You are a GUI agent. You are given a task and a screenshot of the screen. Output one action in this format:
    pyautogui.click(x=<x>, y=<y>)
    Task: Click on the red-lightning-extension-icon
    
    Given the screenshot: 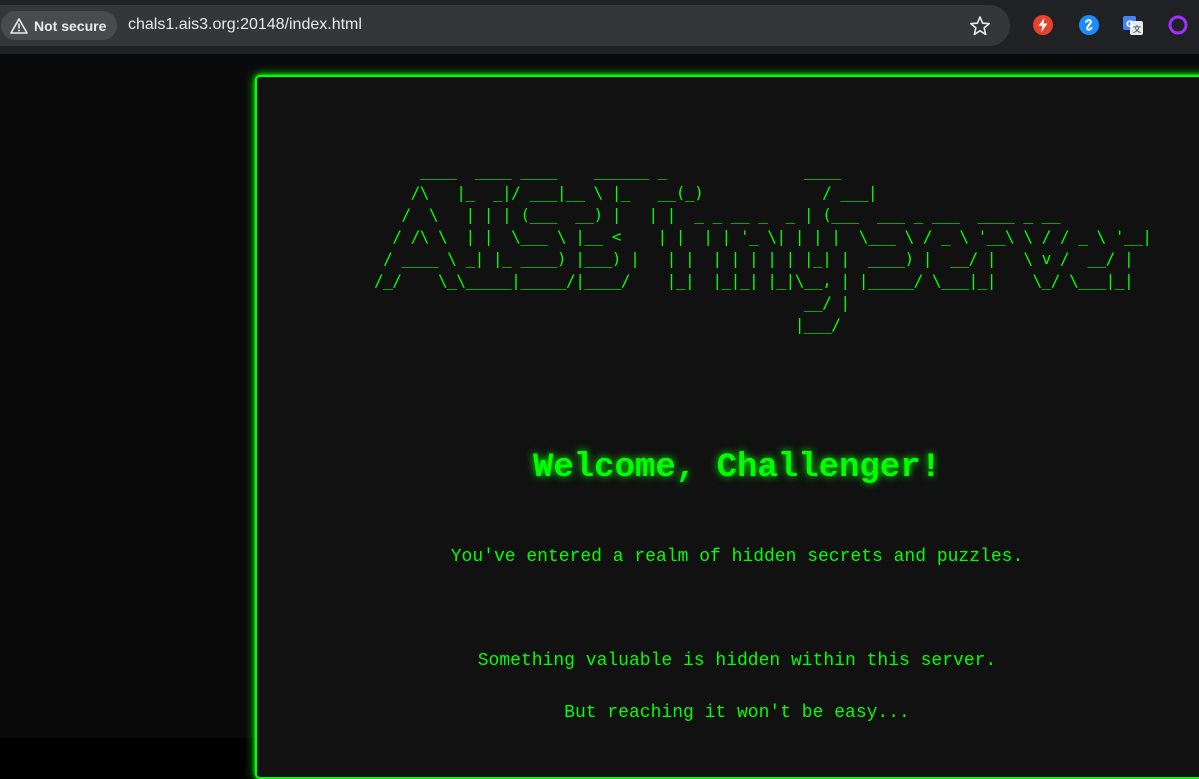 What is the action you would take?
    pyautogui.click(x=1043, y=25)
    